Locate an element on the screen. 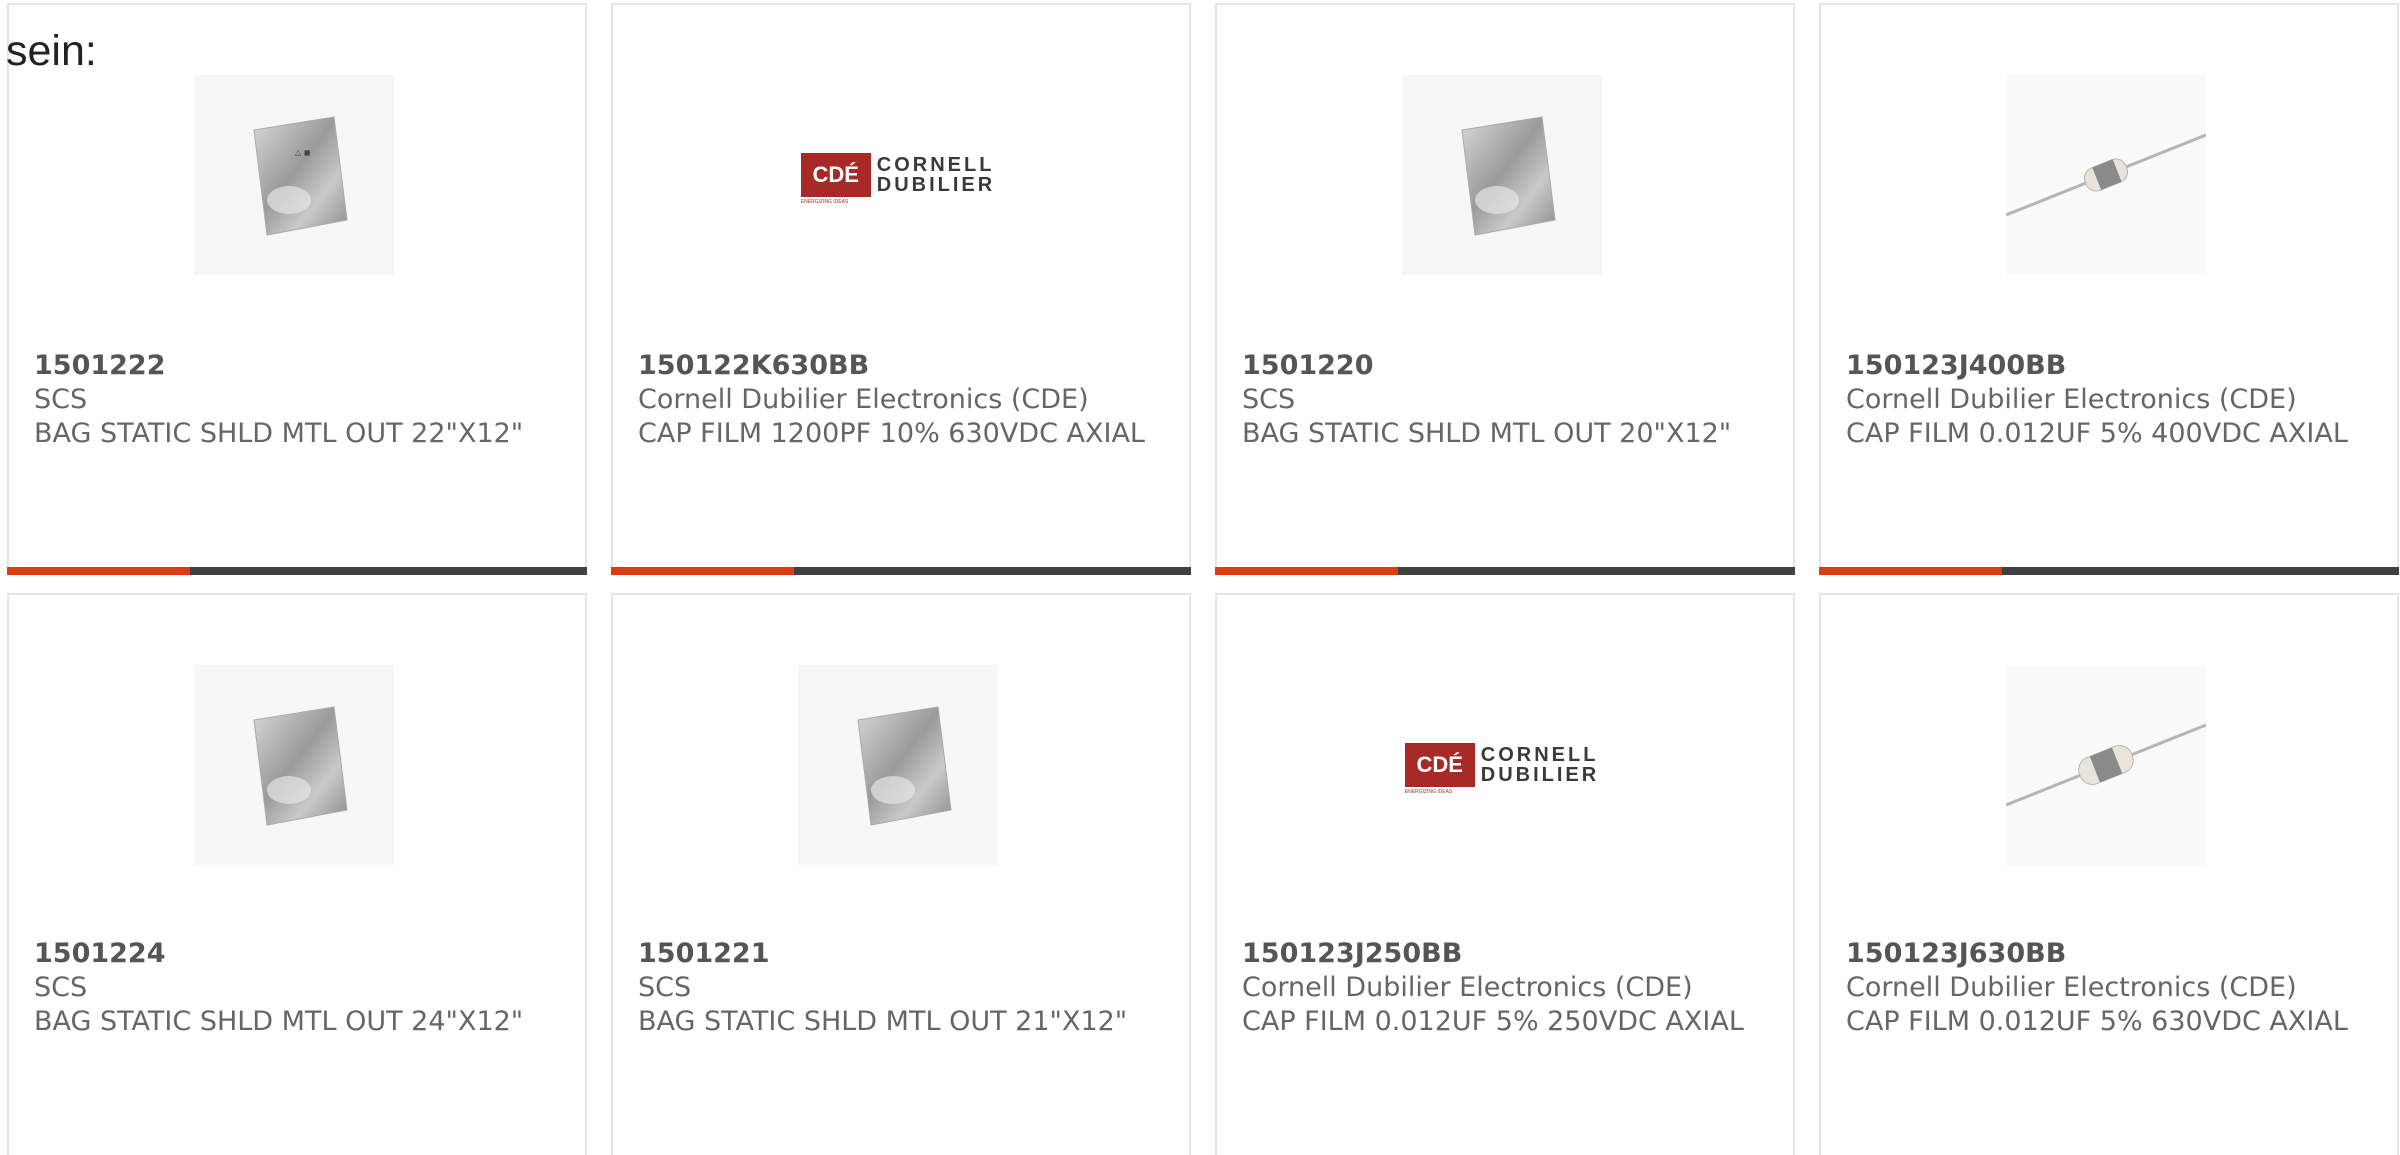 This screenshot has width=2400, height=1155. description: BAG STATIC SHLD MTL OUT 22"X12" is located at coordinates (279, 433).